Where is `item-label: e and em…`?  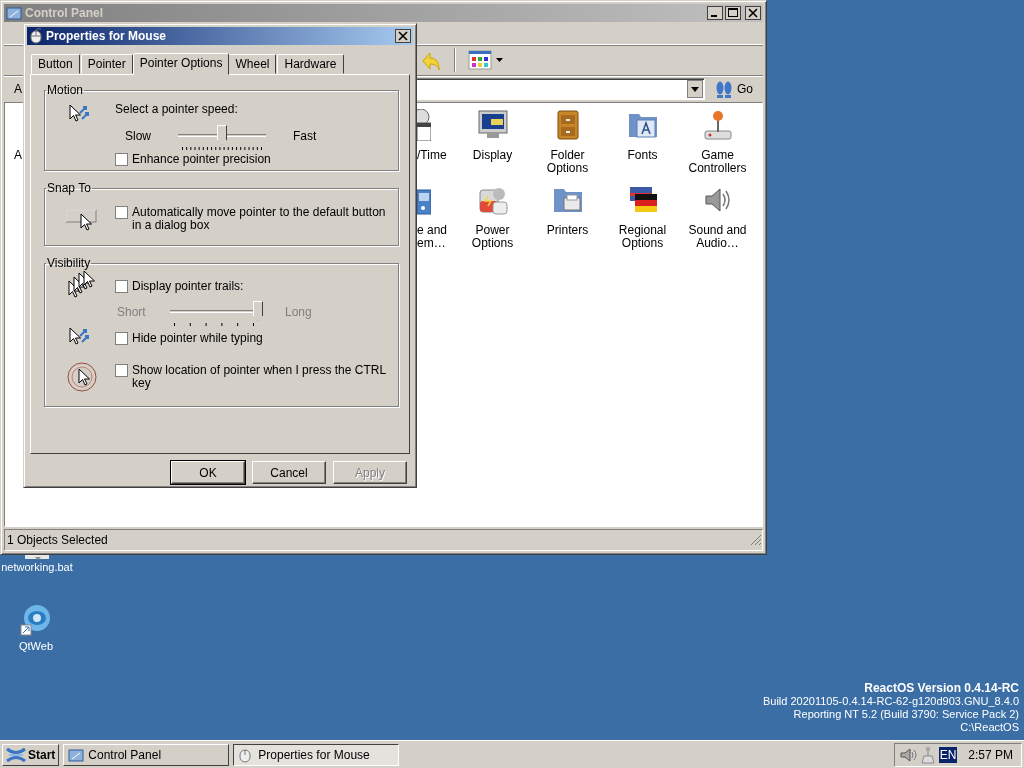
item-label: e and em… is located at coordinates (435, 237).